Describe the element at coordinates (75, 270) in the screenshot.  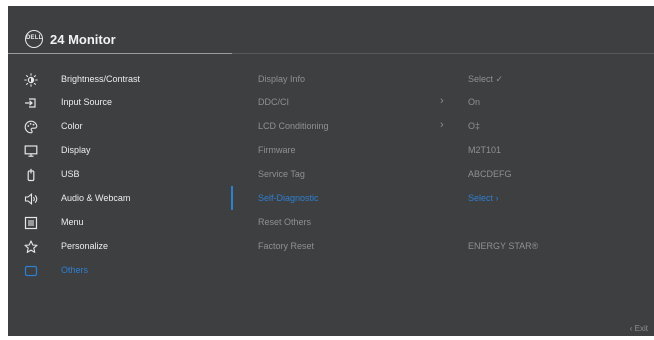
I see `menu-item-label: Others` at that location.